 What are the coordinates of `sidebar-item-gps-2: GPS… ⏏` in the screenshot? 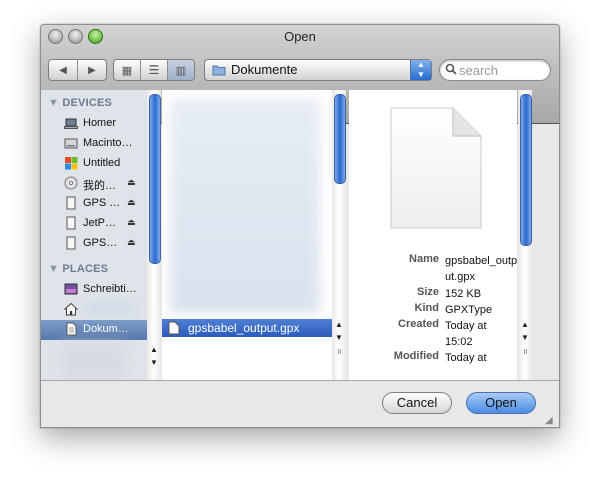 It's located at (94, 244).